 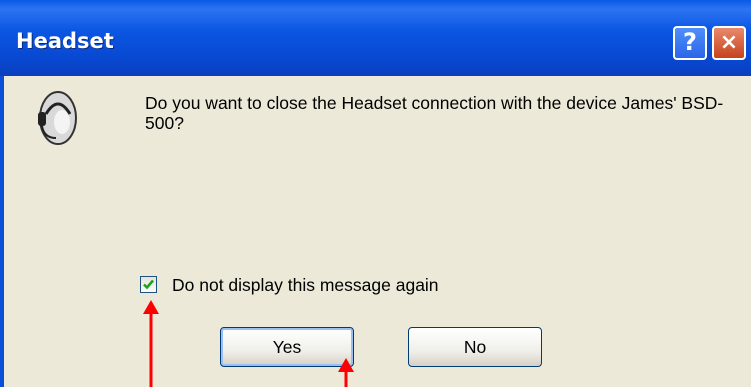 I want to click on window-title: Headset, so click(x=65, y=41).